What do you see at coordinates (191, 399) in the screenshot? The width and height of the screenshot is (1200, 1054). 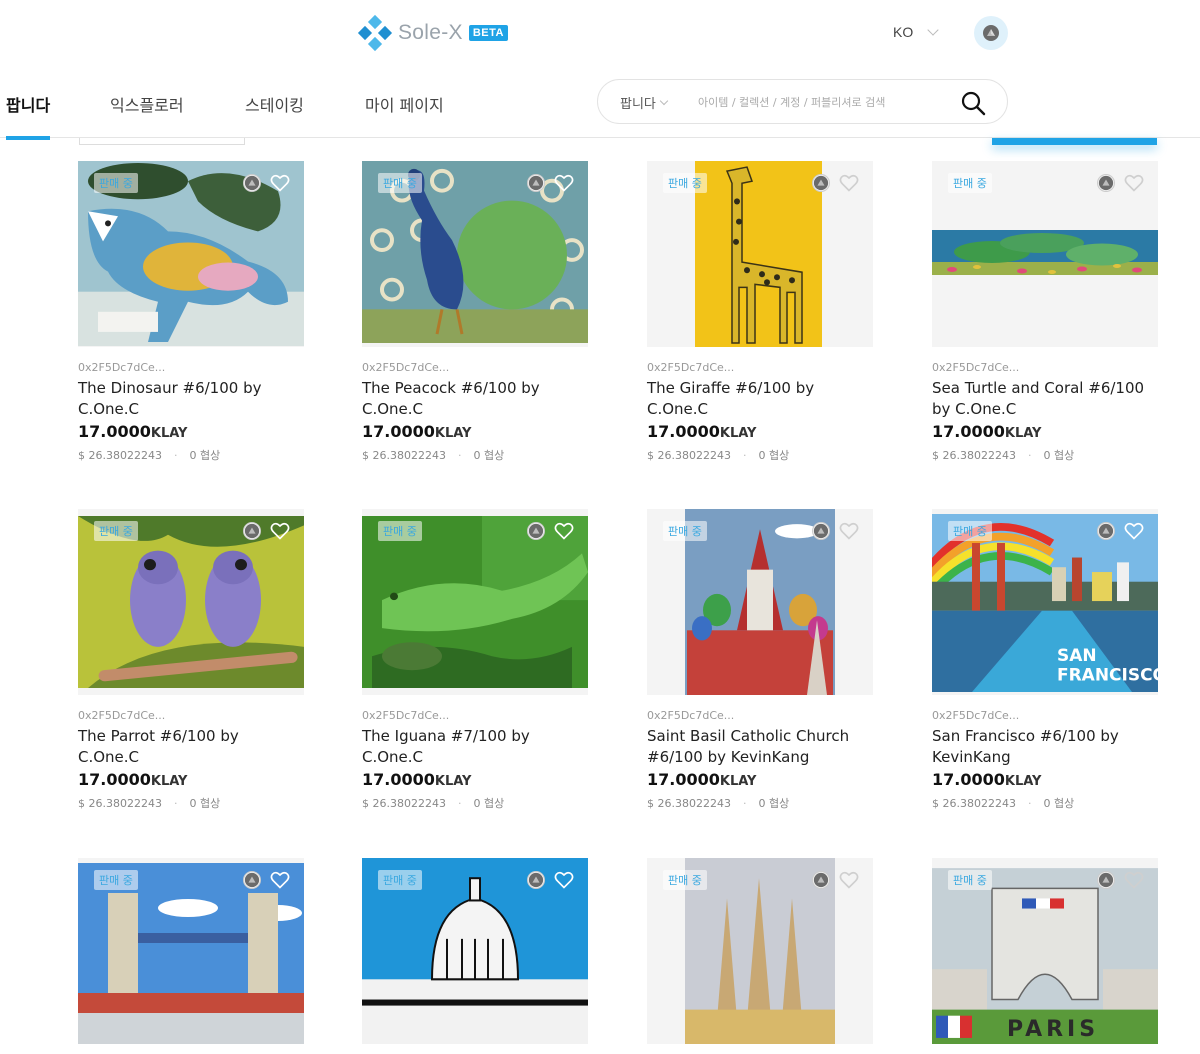 I see `nft-title: The Dinosaur #6/100 by C.One.C` at bounding box center [191, 399].